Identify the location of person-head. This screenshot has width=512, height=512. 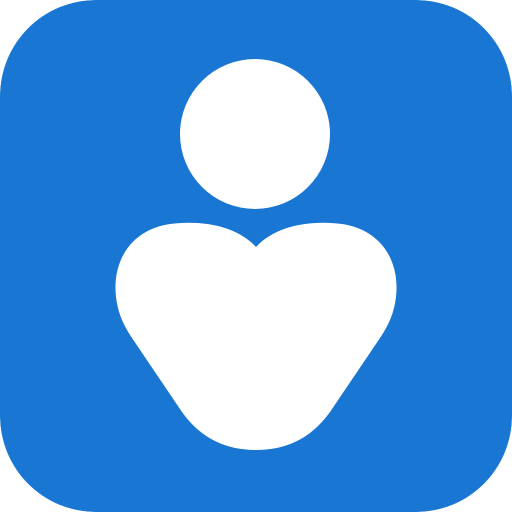
(255, 134).